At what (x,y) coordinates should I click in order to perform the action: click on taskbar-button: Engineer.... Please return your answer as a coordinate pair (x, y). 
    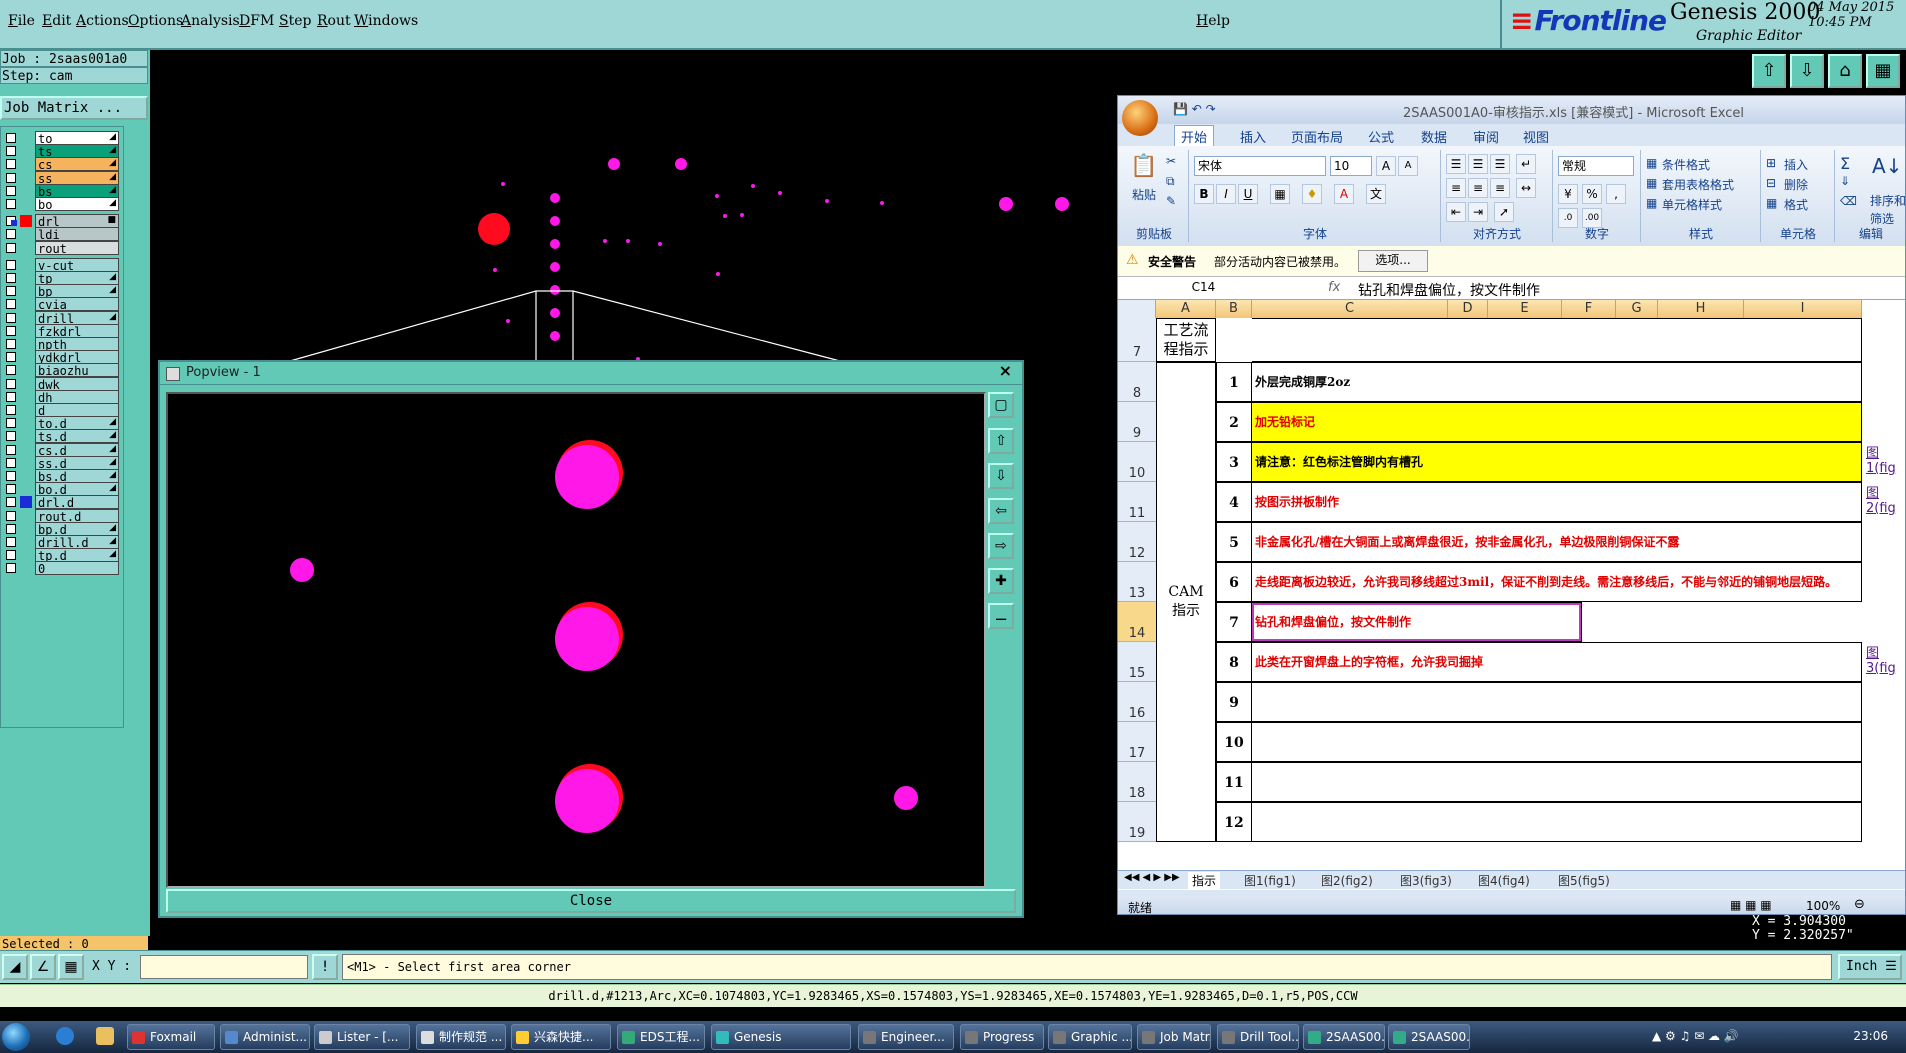
    Looking at the image, I should click on (906, 1037).